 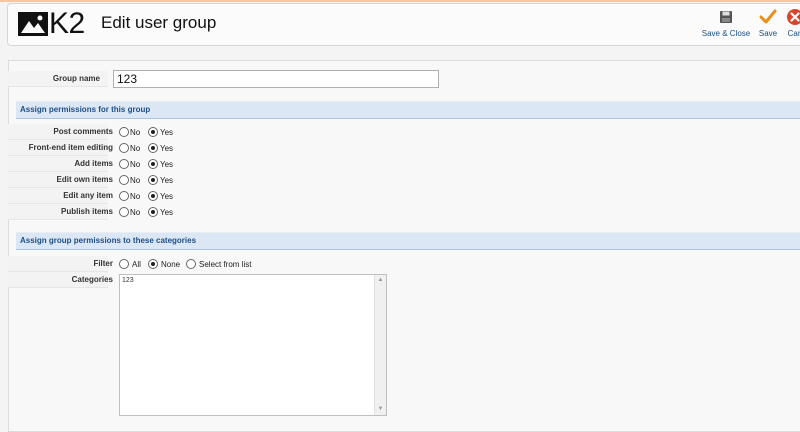 What do you see at coordinates (88, 195) in the screenshot?
I see `permission-label: Edit any item` at bounding box center [88, 195].